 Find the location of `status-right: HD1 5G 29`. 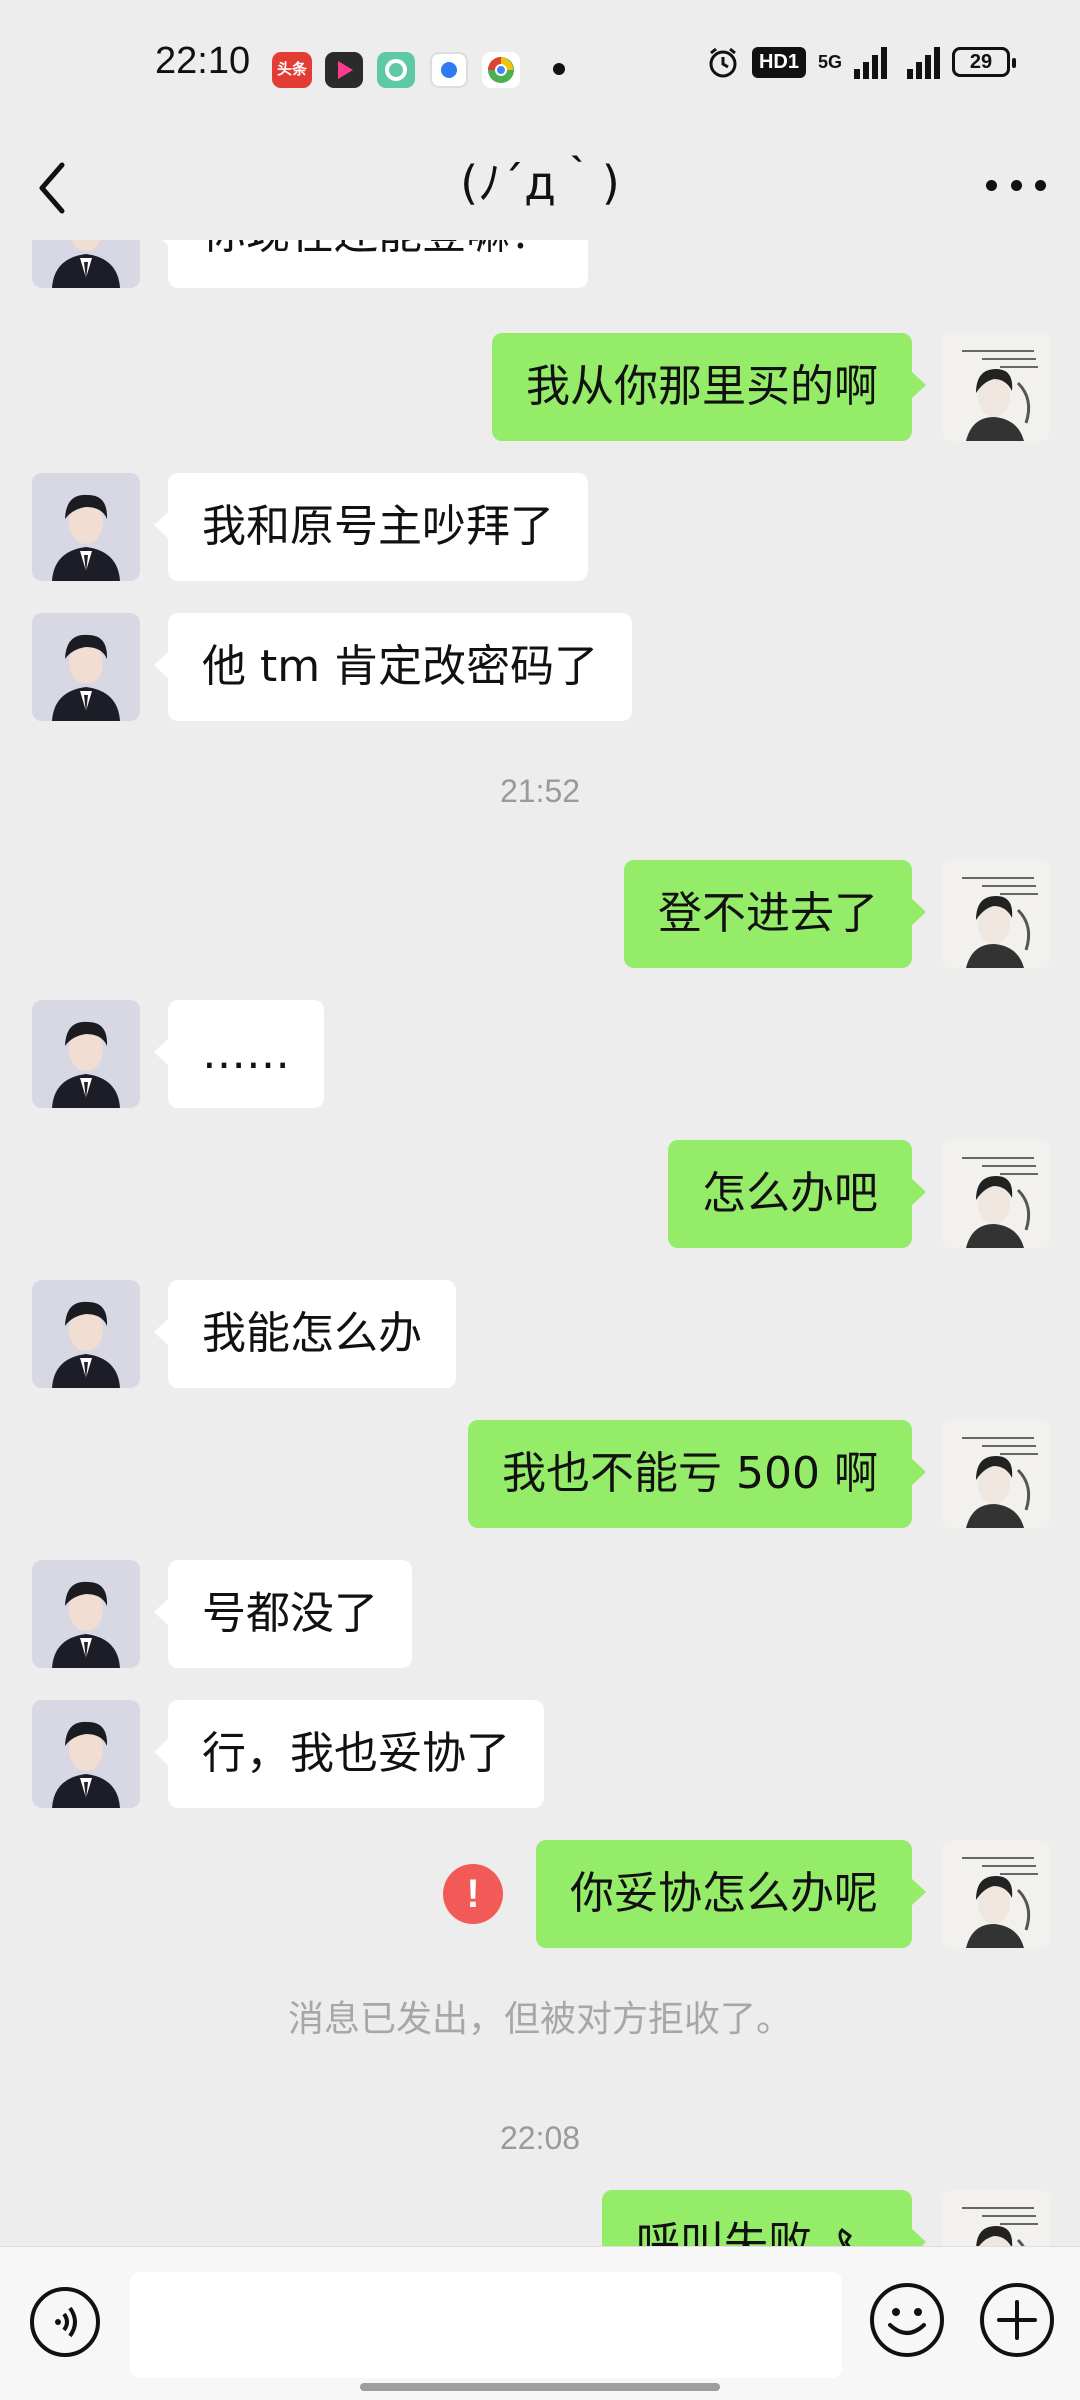

status-right: HD1 5G 29 is located at coordinates (861, 62).